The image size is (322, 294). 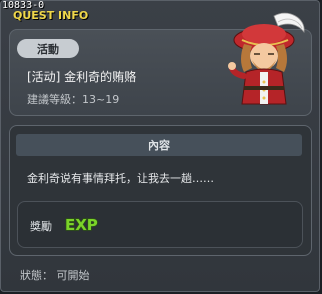 What do you see at coordinates (266, 58) in the screenshot?
I see `npc-portrait` at bounding box center [266, 58].